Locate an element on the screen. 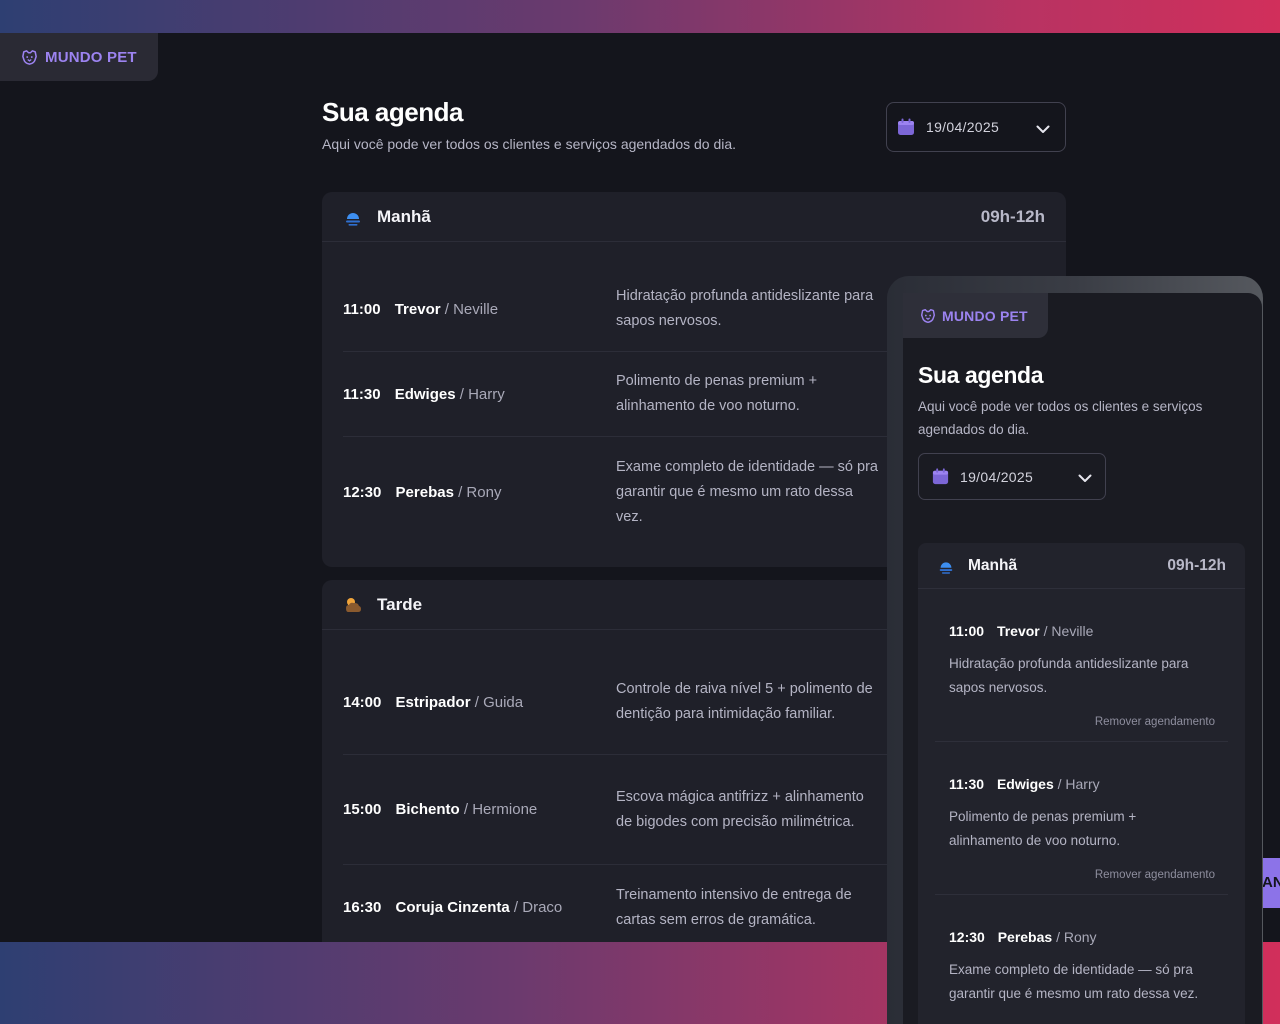  period-name: Tarde is located at coordinates (400, 604).